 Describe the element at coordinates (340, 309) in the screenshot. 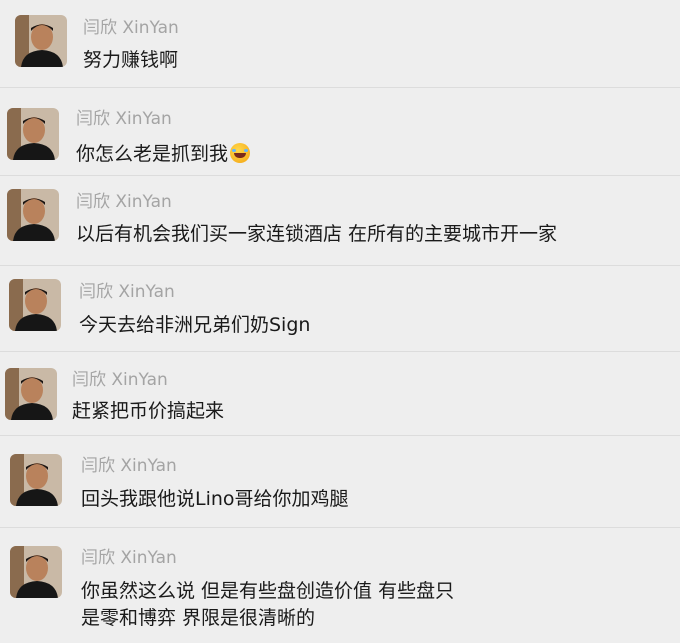

I see `chat-message: 闫欣 XinYan 今天去给非洲兄弟们奶Sign` at that location.